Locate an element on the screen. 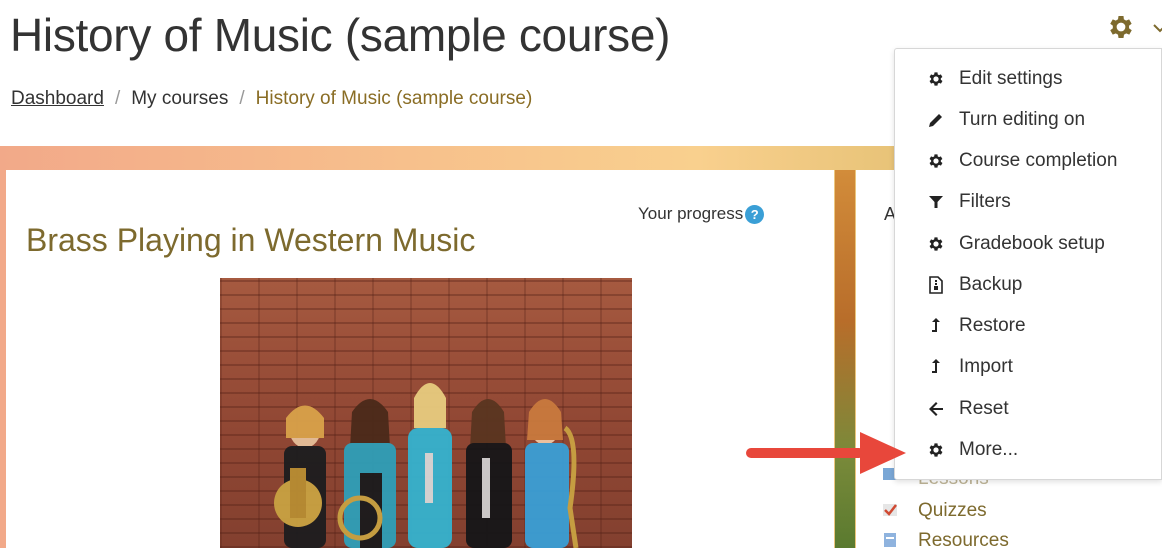 The height and width of the screenshot is (548, 1162). breadcrumb-my-courses: My courses is located at coordinates (179, 99).